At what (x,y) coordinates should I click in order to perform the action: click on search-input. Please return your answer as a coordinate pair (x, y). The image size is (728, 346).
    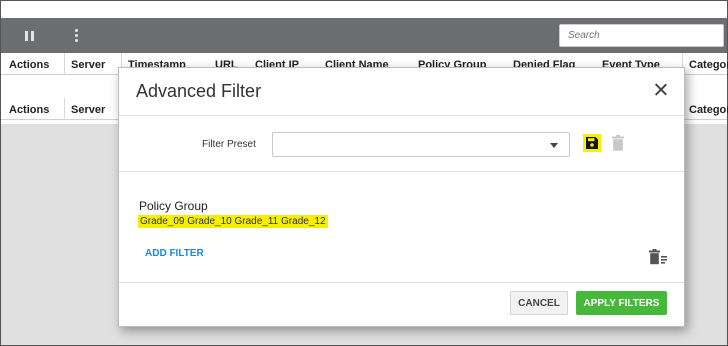
    Looking at the image, I should click on (641, 35).